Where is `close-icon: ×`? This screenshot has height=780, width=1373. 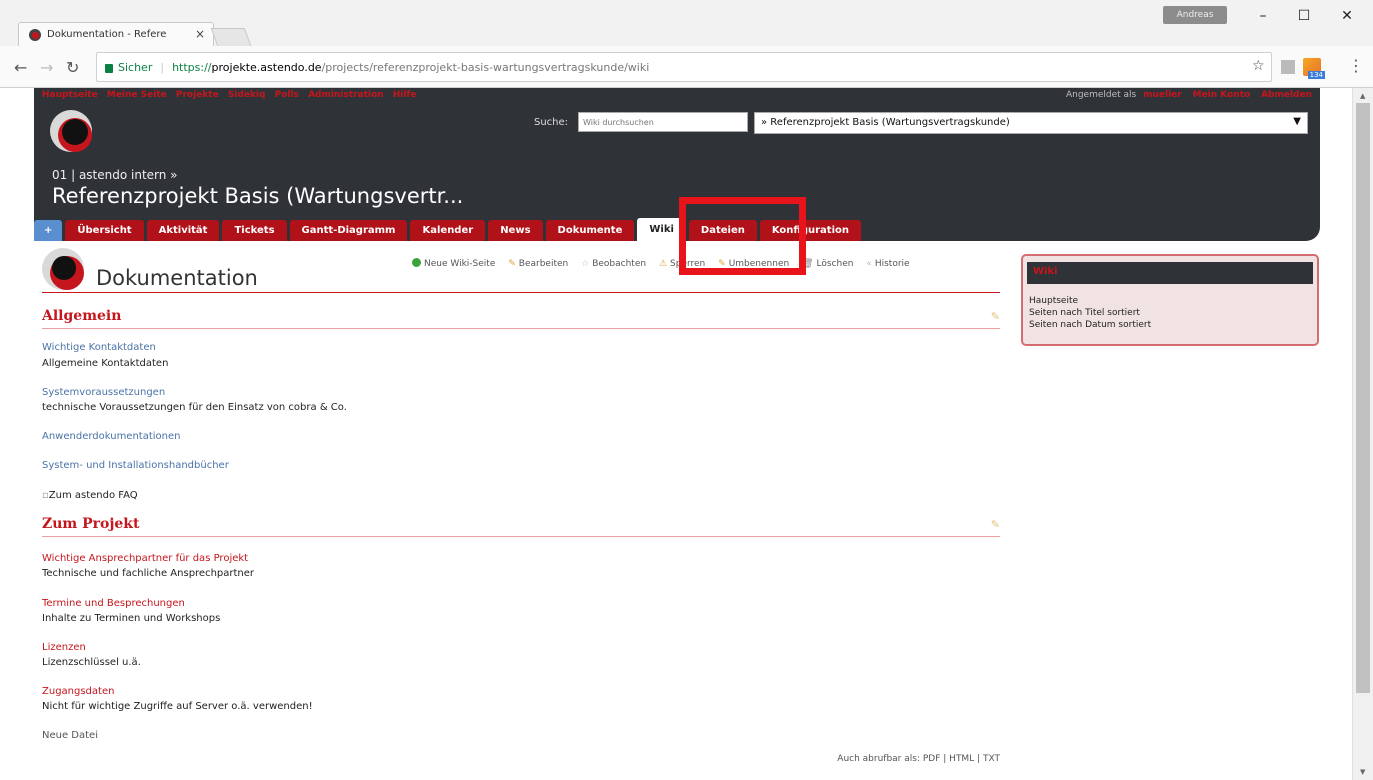 close-icon: × is located at coordinates (200, 34).